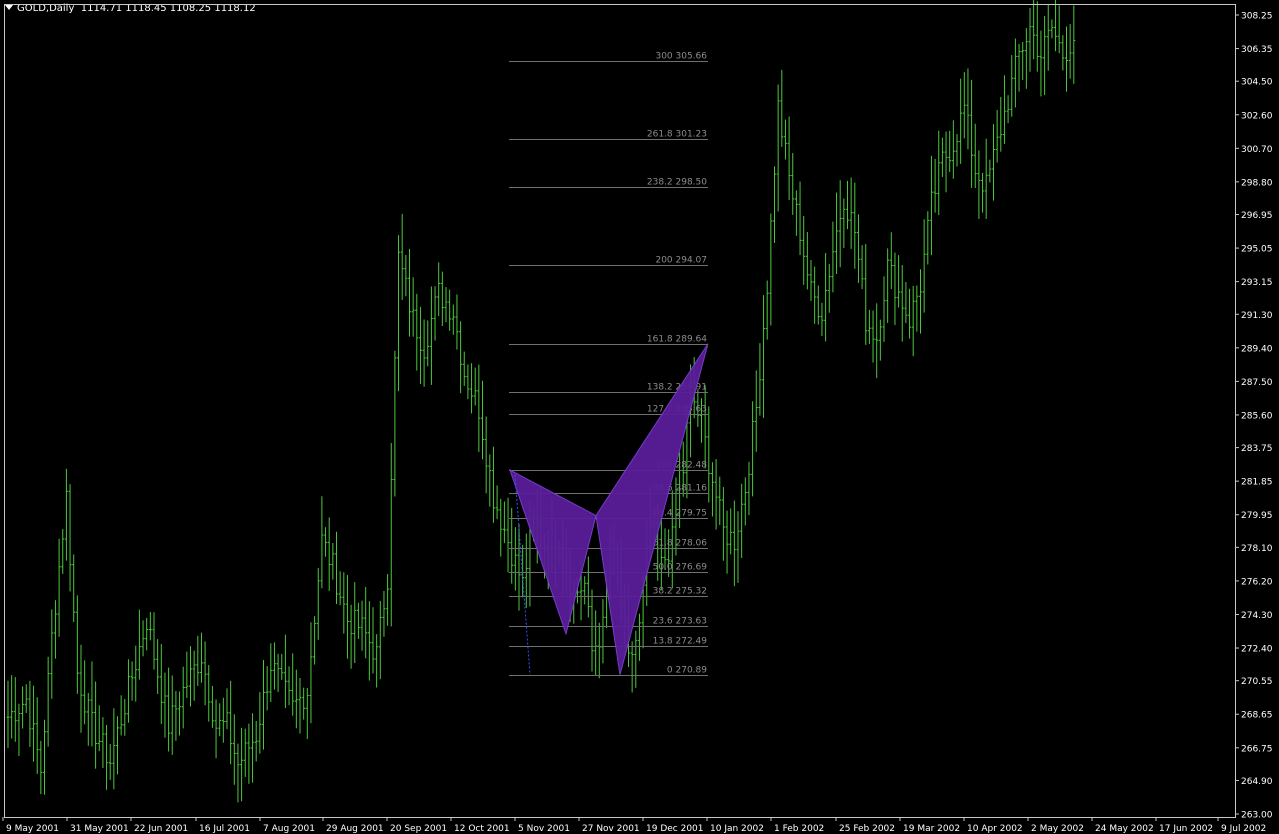 The image size is (1279, 834). What do you see at coordinates (1257, 216) in the screenshot?
I see `y-tick-label: 296.95` at bounding box center [1257, 216].